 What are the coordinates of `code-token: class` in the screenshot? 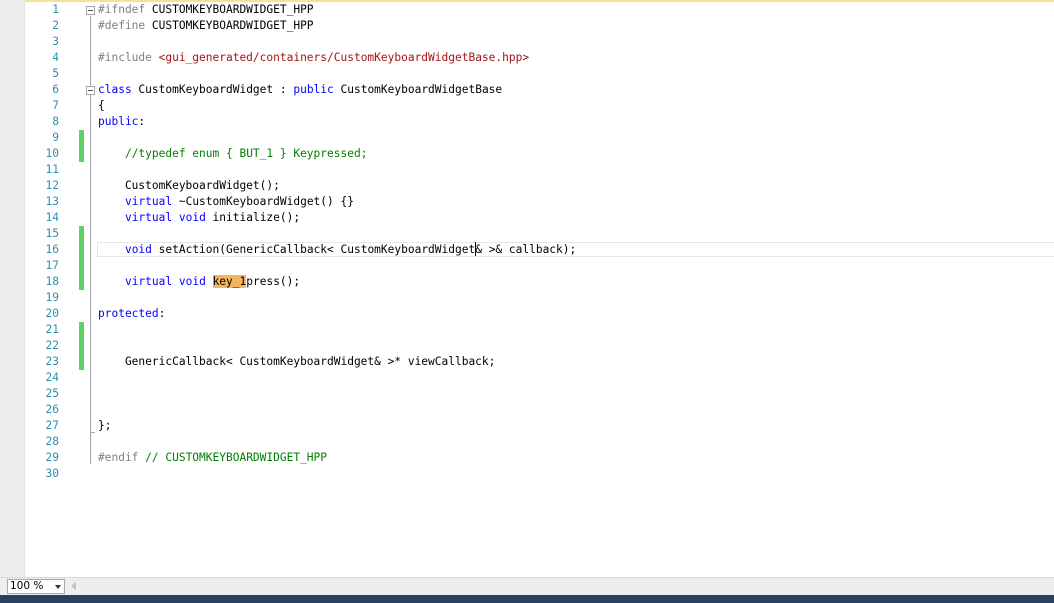 It's located at (115, 89).